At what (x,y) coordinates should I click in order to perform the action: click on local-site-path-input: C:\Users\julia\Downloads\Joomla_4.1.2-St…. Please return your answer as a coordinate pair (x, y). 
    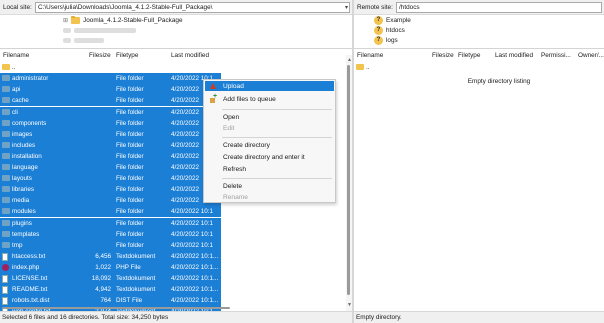
    Looking at the image, I should click on (192, 7).